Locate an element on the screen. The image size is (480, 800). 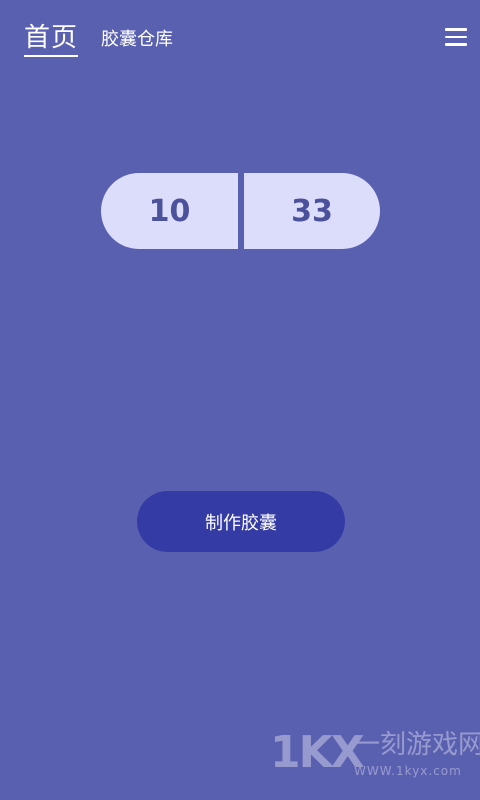
capsule-display: 10 33 is located at coordinates (240, 211).